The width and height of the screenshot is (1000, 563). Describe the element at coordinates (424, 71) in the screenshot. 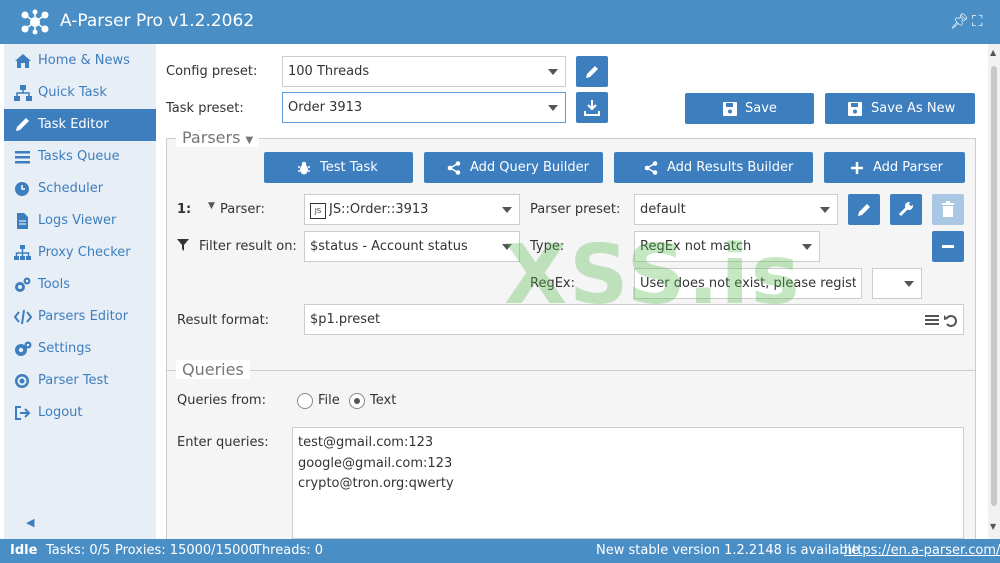

I see `config-preset-select: 100 Threads` at that location.